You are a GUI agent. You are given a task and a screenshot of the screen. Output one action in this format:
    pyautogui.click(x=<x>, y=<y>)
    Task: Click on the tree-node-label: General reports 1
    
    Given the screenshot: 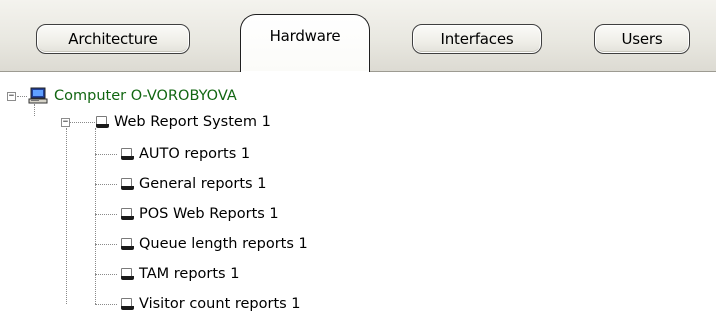 What is the action you would take?
    pyautogui.click(x=203, y=184)
    